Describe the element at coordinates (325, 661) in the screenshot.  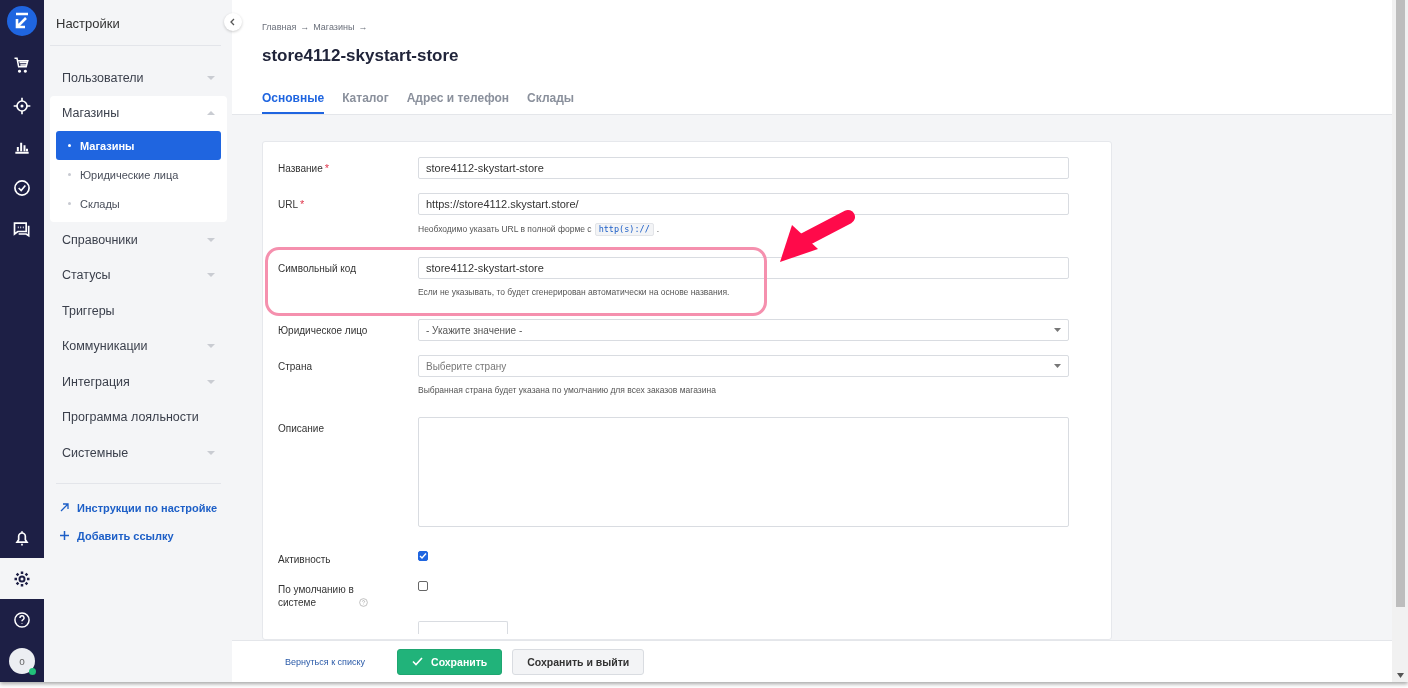
I see `back-link: Вернуться к списку` at that location.